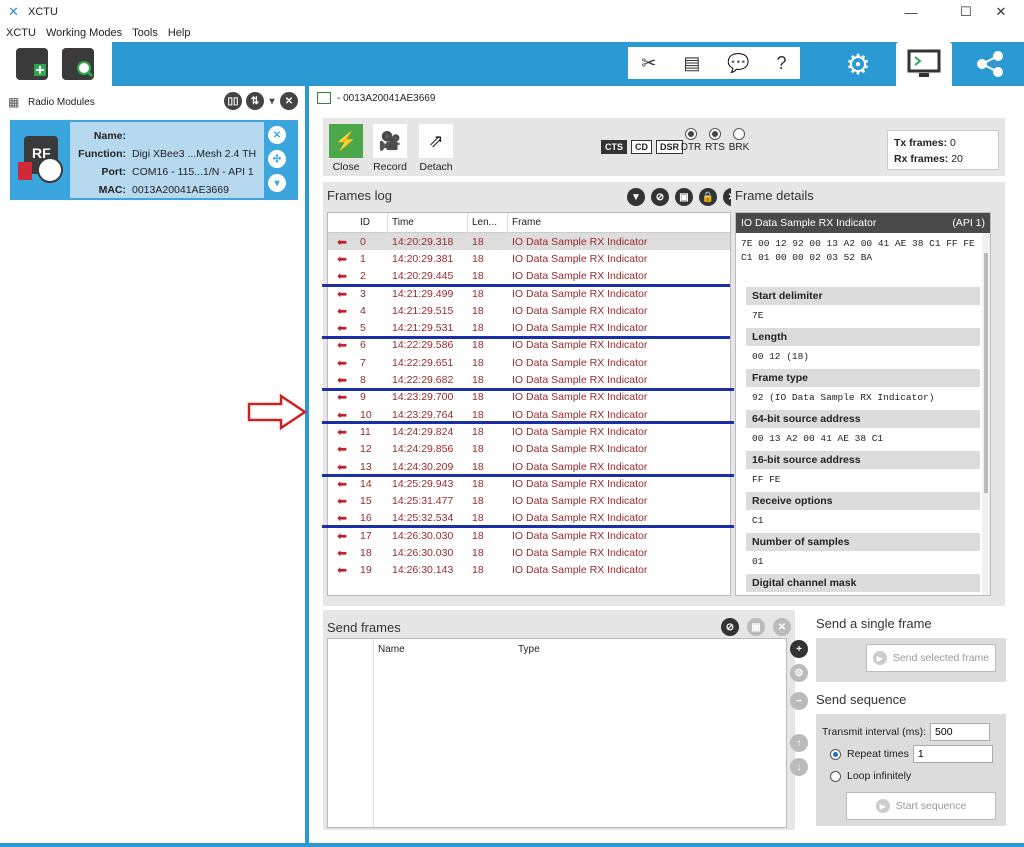  Describe the element at coordinates (921, 806) in the screenshot. I see `start-sequence-button: ▶ Start sequence` at that location.